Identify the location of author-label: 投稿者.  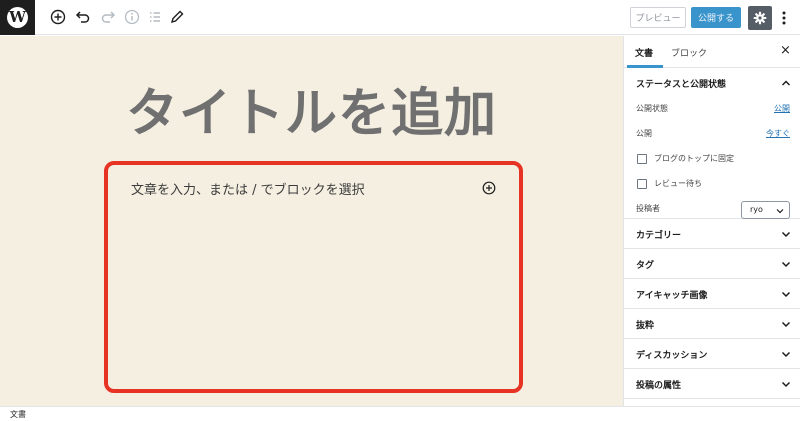
(648, 208).